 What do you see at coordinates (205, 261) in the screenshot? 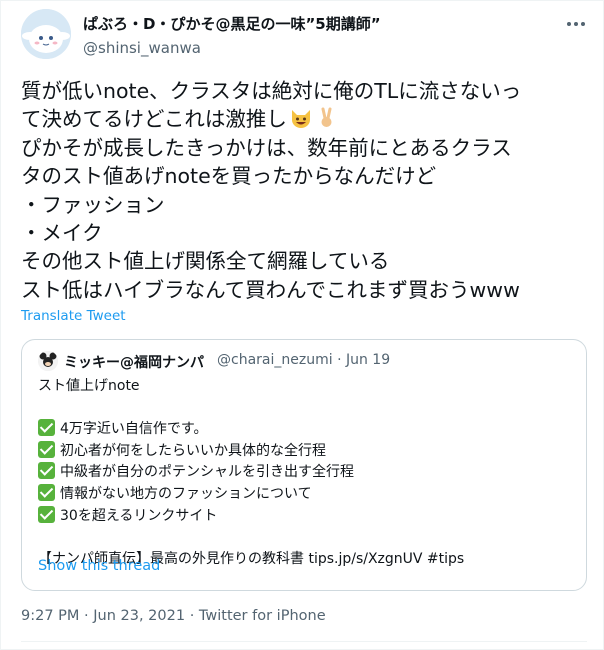
I see `tweet-line: その他スト値上げ関係全て網羅している` at bounding box center [205, 261].